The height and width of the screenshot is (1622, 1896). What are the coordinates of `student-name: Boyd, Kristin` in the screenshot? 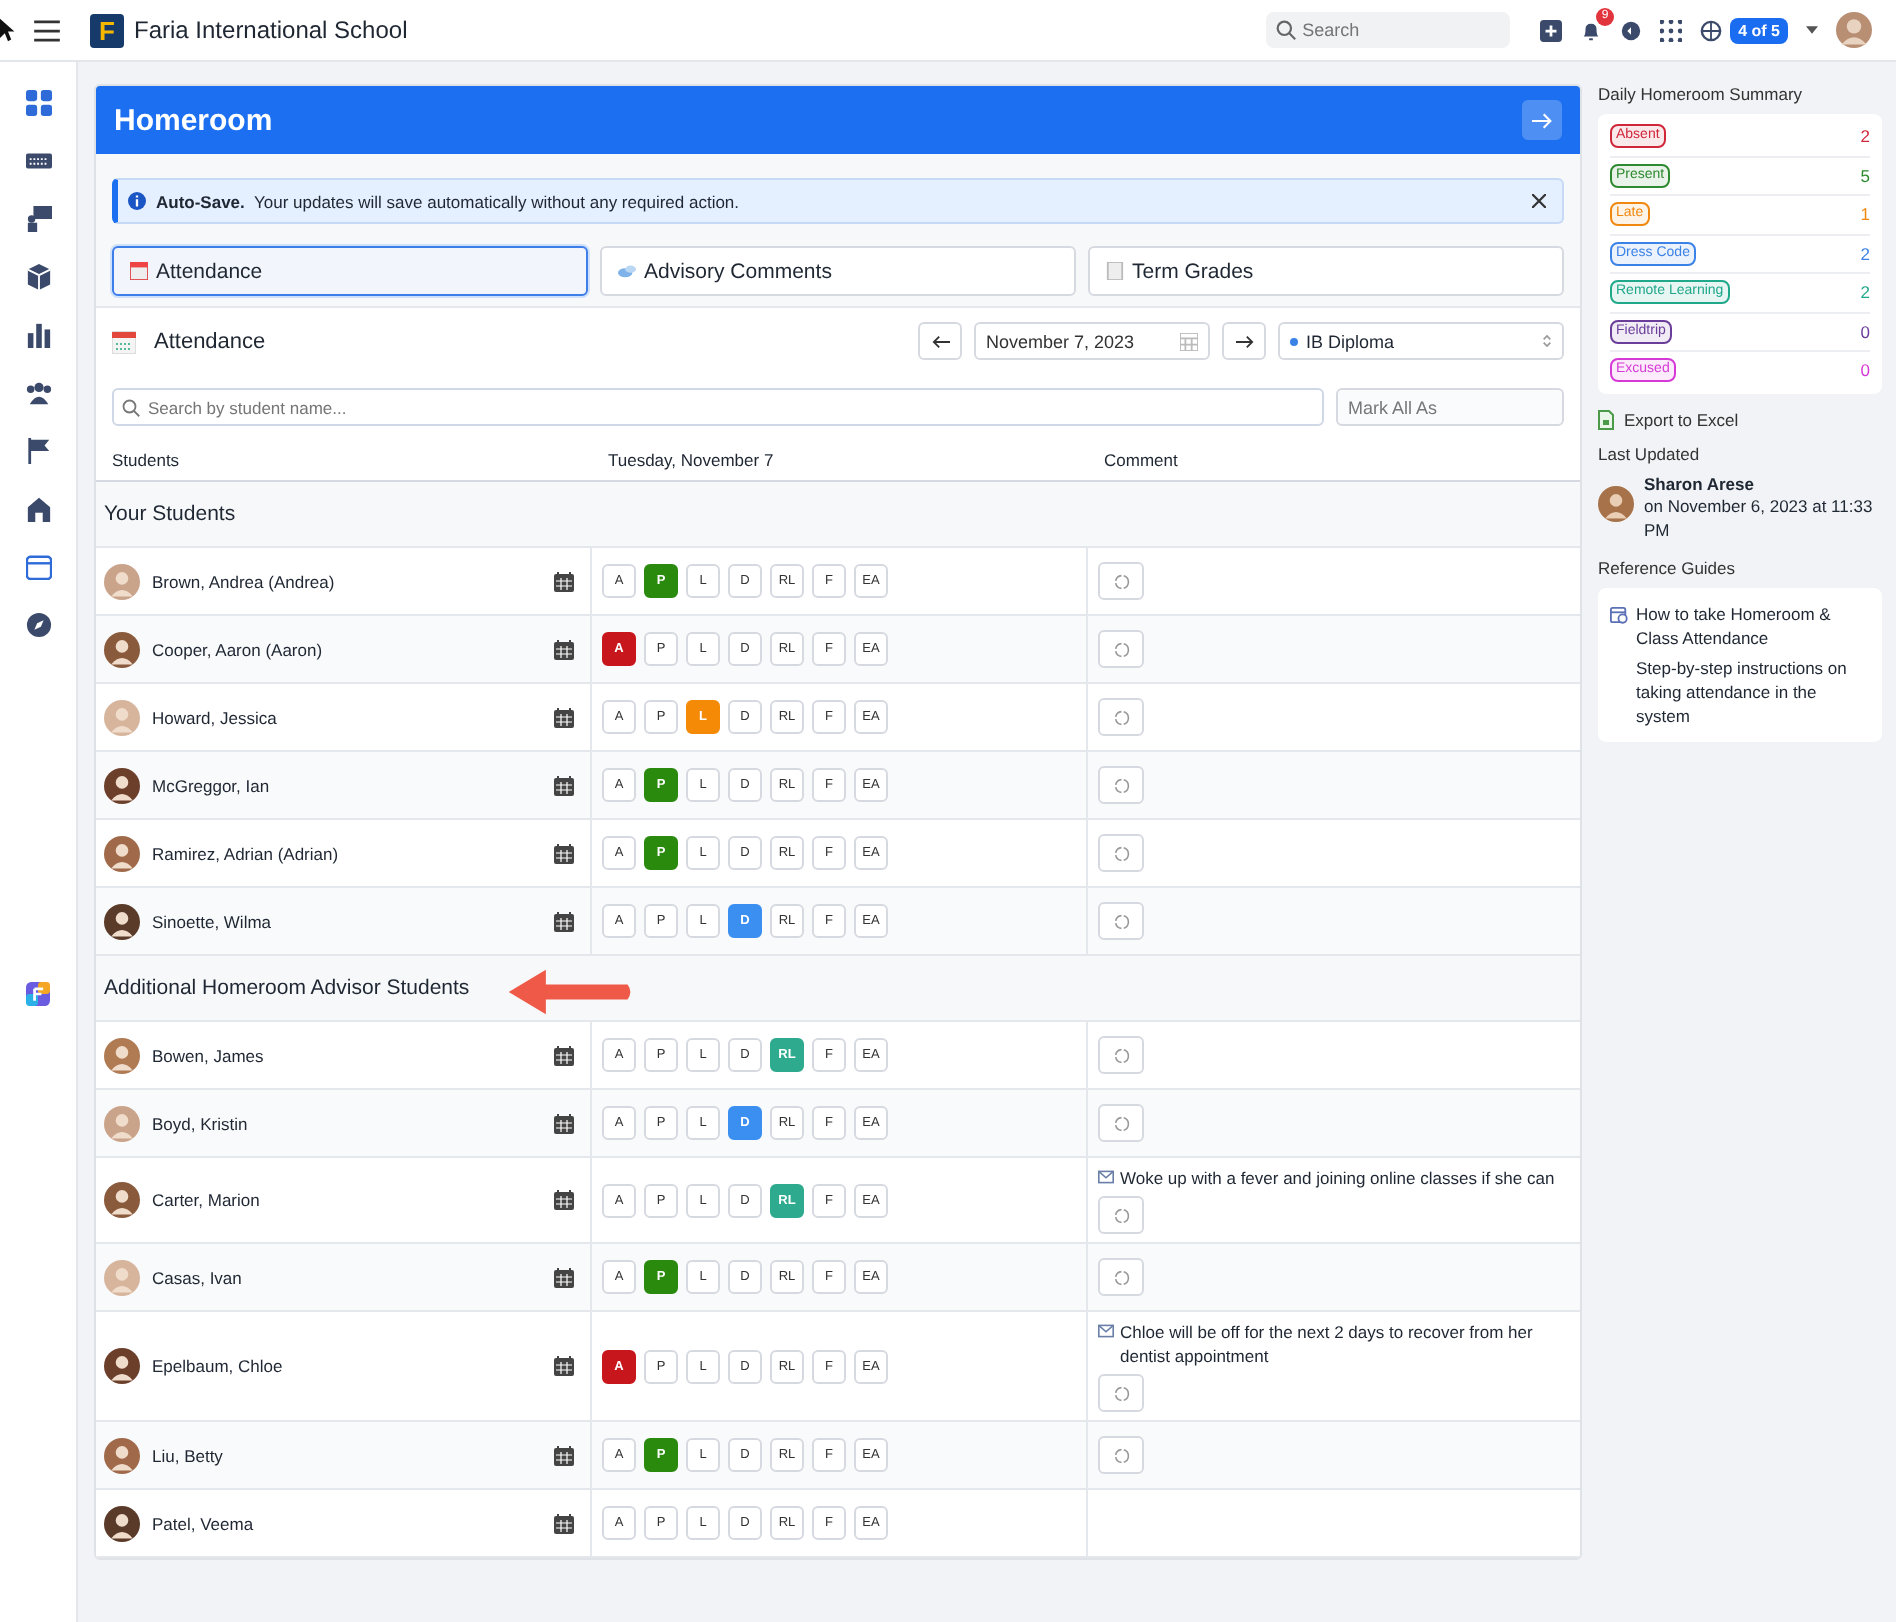 It's located at (200, 1123).